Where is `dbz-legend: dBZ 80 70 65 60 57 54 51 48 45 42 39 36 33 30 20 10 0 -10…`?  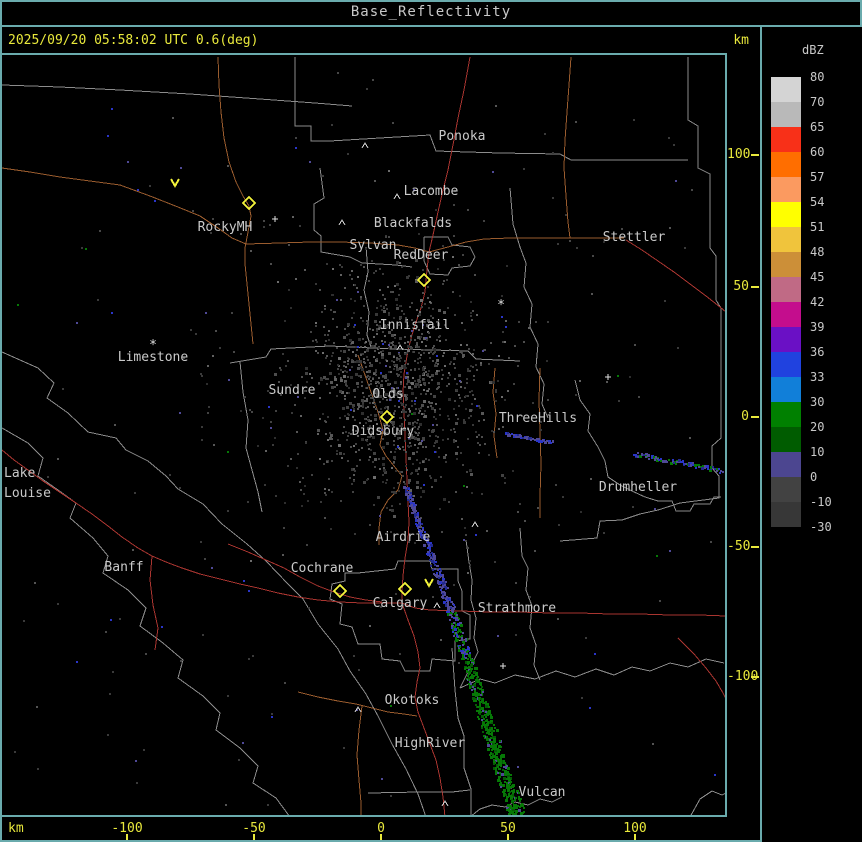
dbz-legend: dBZ 80 70 65 60 57 54 51 48 45 42 39 36 33 30 20 10 0 -10… is located at coordinates (812, 434).